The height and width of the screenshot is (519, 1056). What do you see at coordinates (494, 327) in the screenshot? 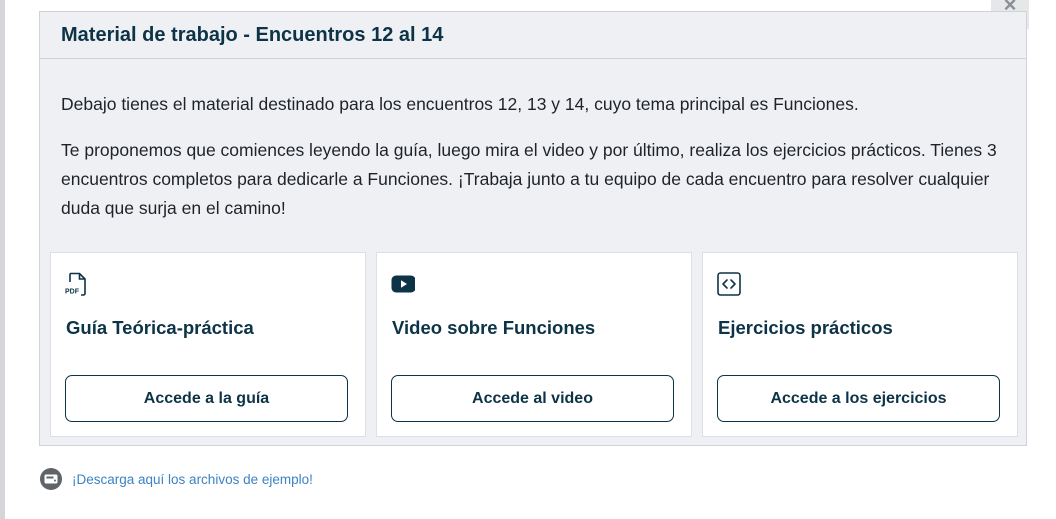
I see `card-title: Video sobre Funciones` at bounding box center [494, 327].